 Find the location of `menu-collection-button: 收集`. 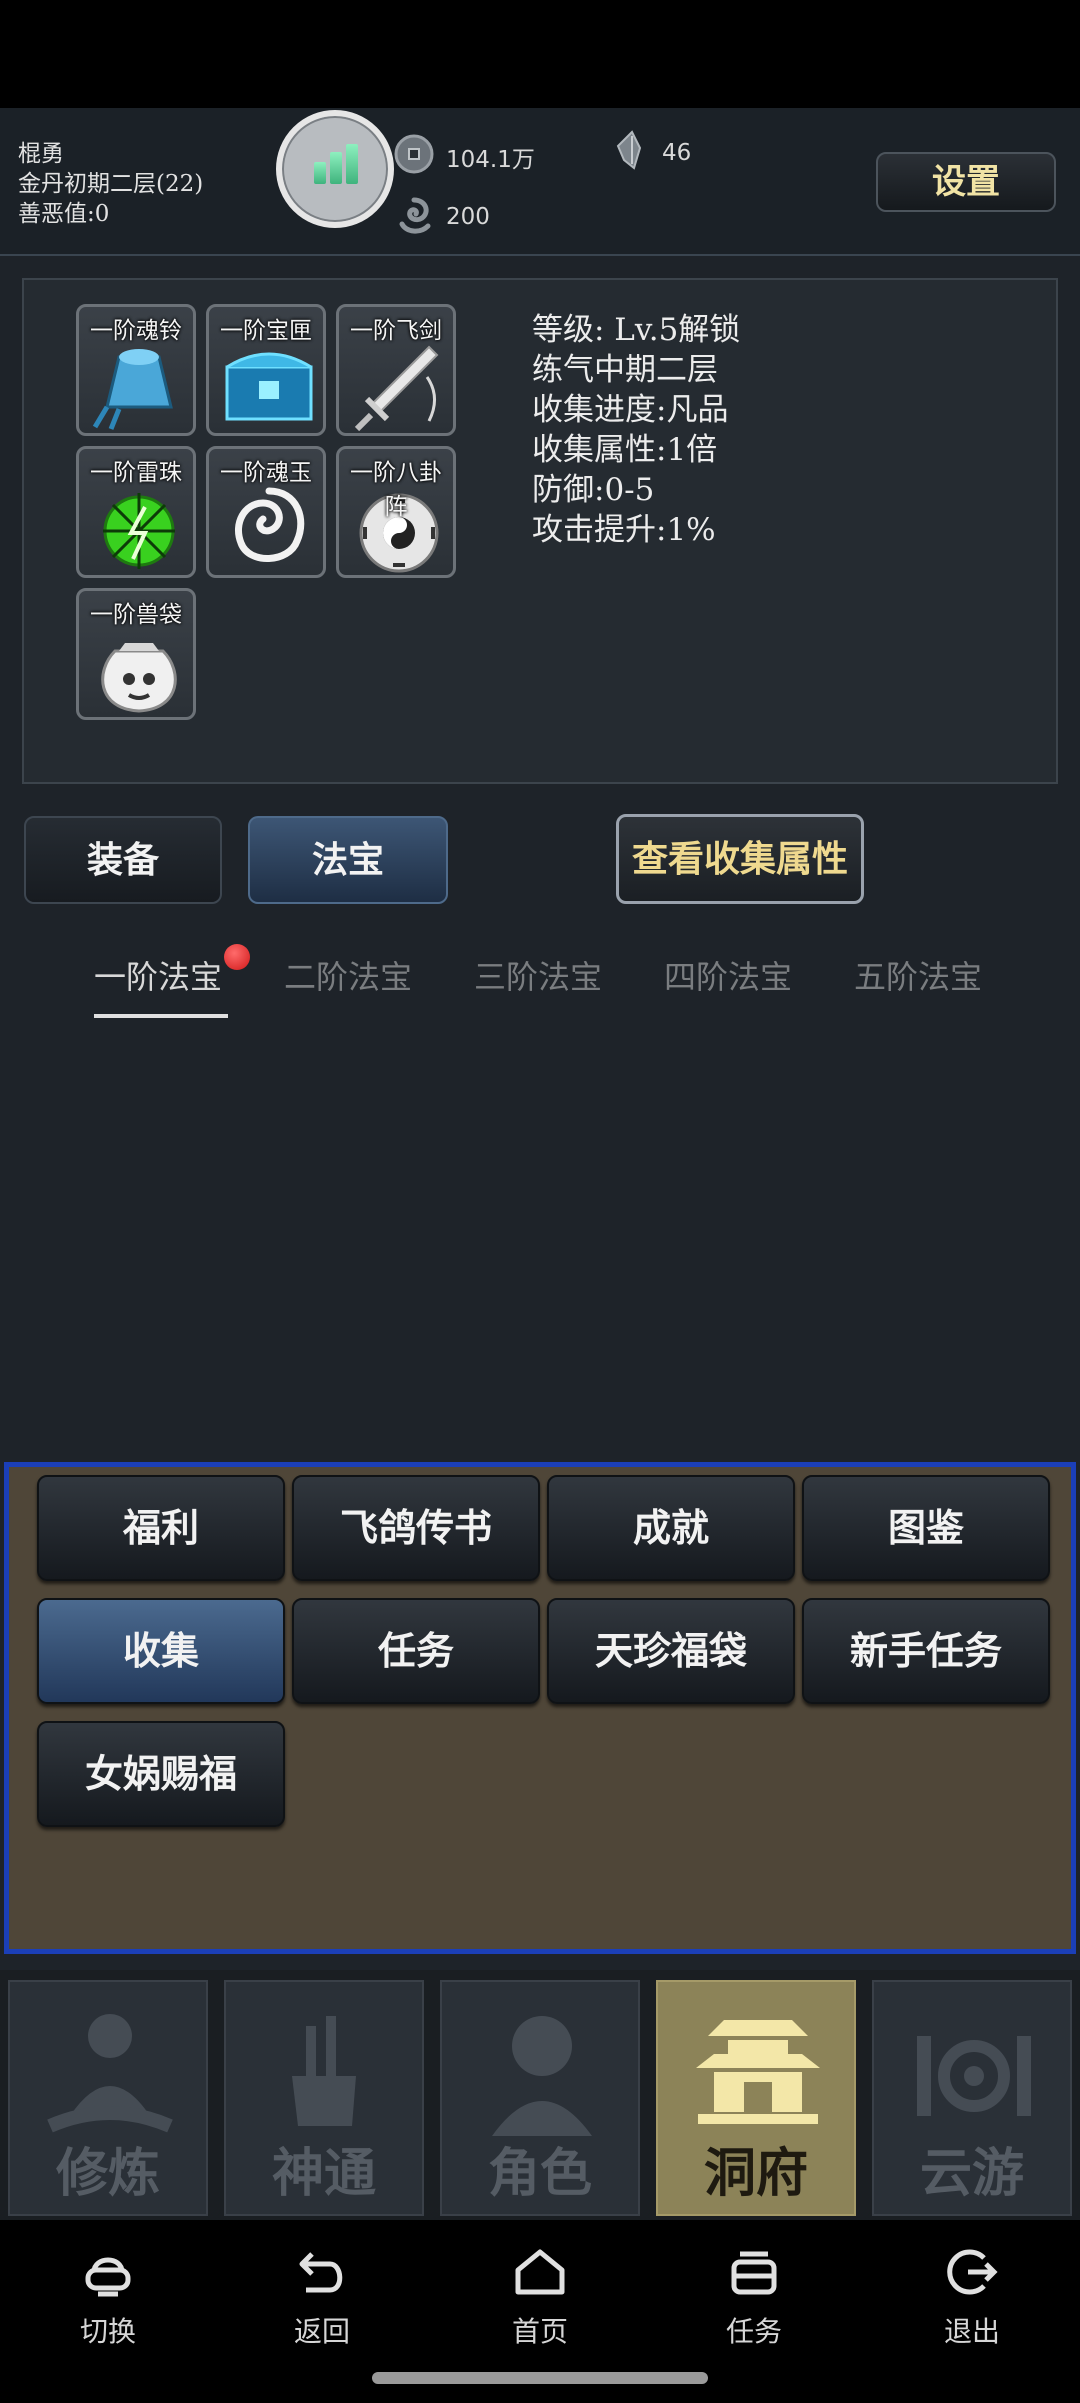

menu-collection-button: 收集 is located at coordinates (161, 1651).